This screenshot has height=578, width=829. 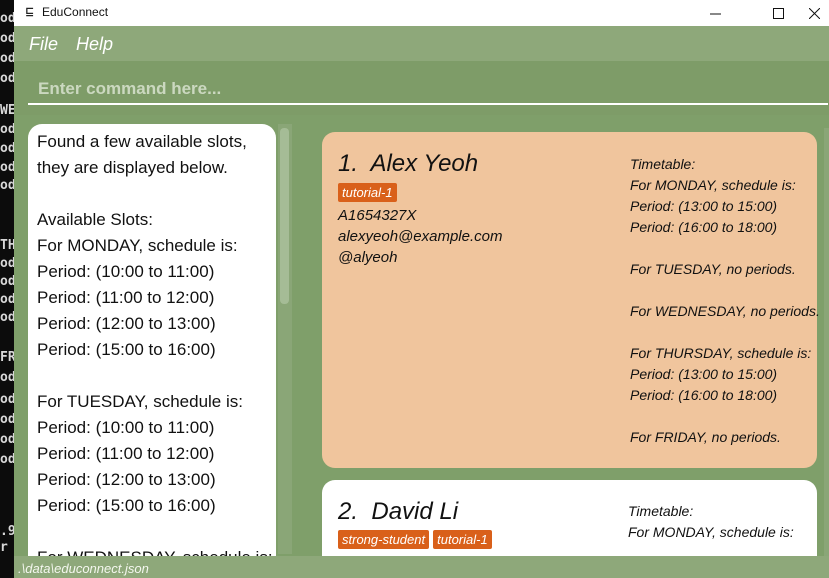 What do you see at coordinates (43, 44) in the screenshot?
I see `menu-file: File` at bounding box center [43, 44].